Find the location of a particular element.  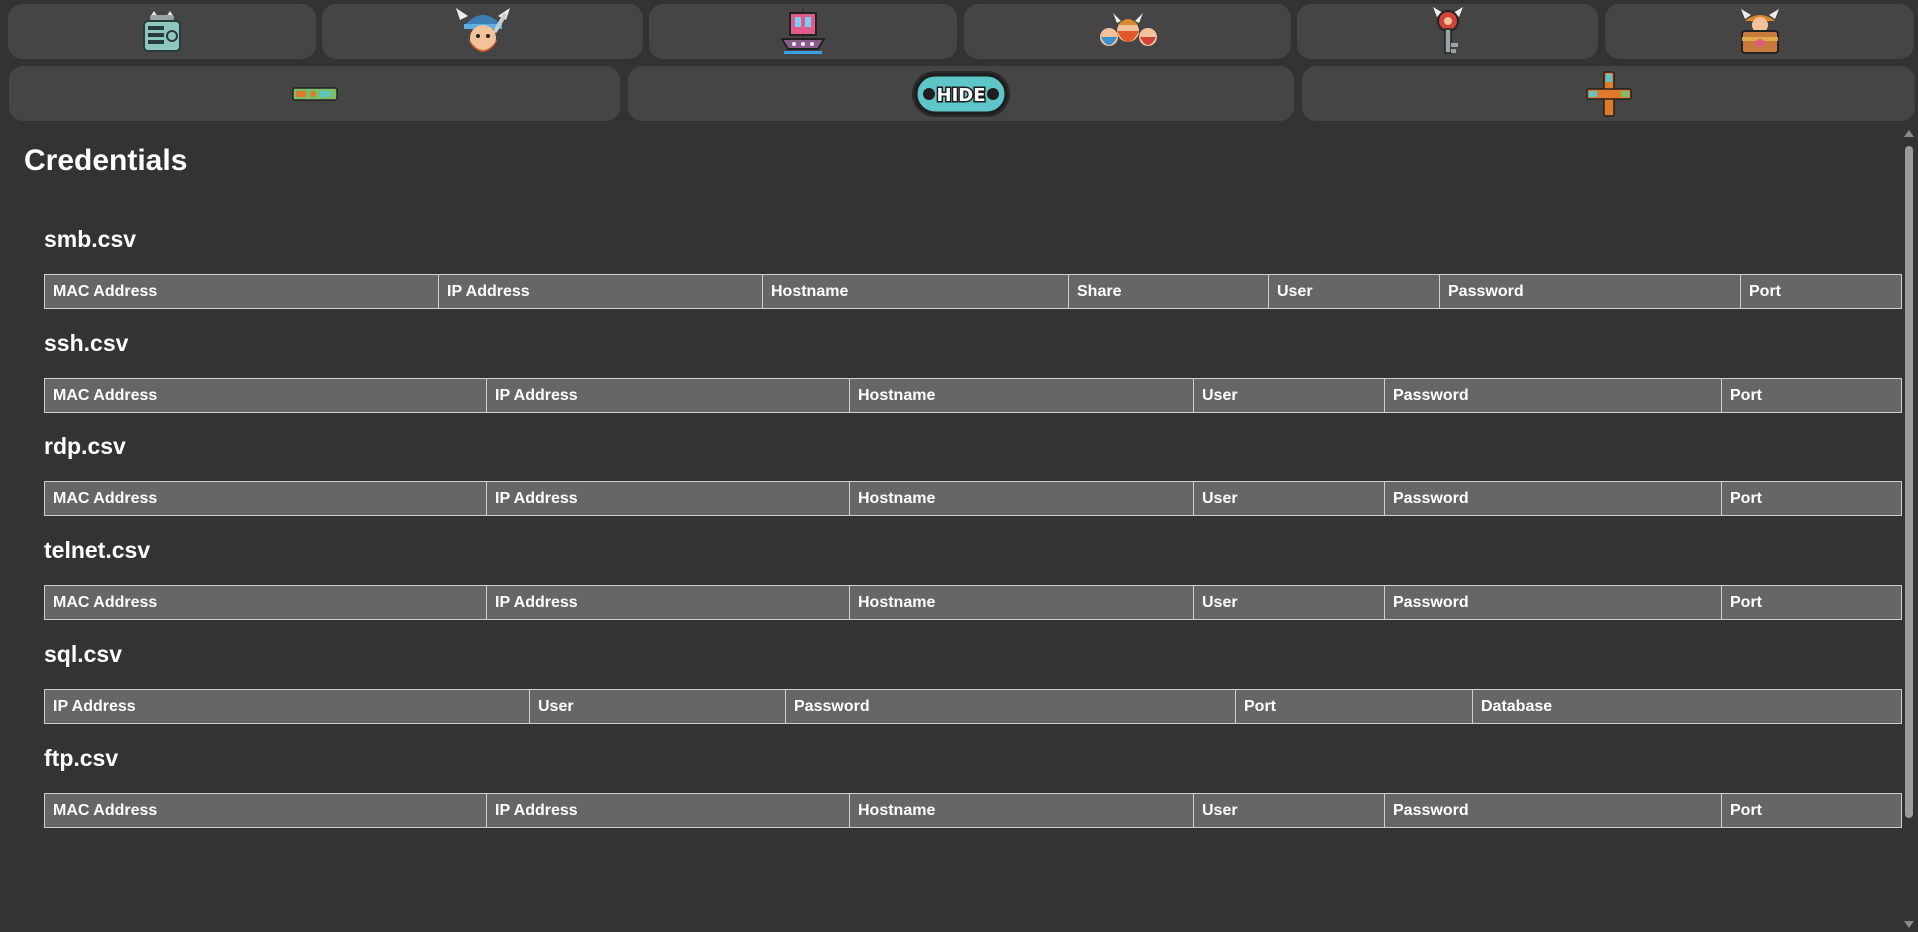

hide-toggle-label: HIDE is located at coordinates (961, 95).